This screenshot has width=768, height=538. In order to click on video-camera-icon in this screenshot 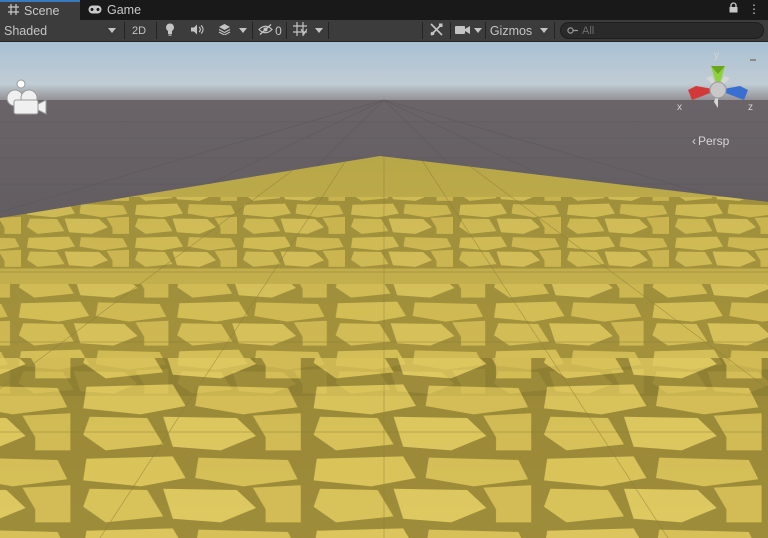, I will do `click(462, 31)`.